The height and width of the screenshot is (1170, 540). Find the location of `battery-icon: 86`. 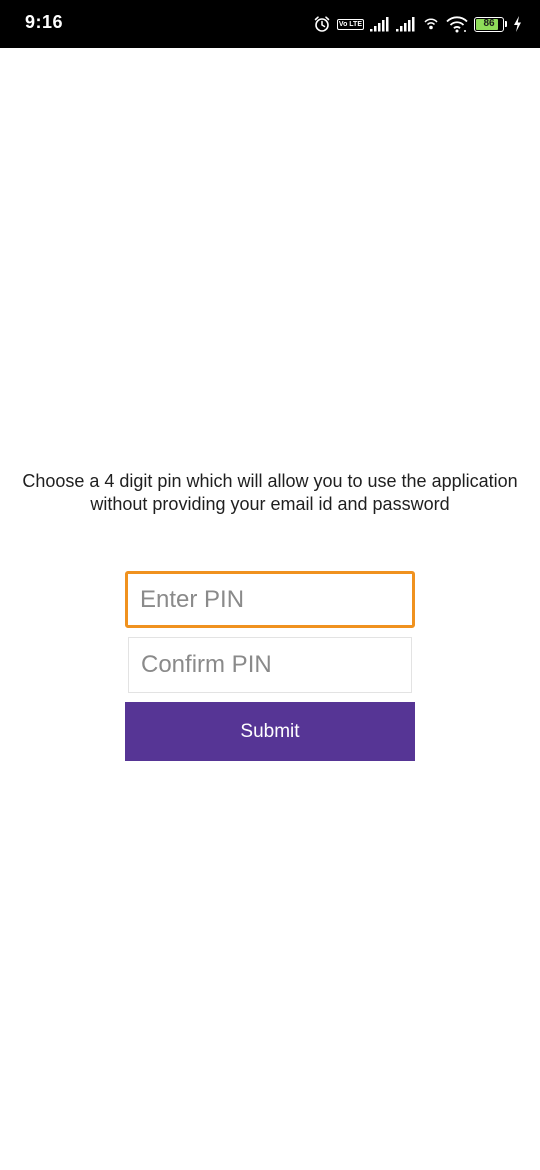

battery-icon: 86 is located at coordinates (490, 24).